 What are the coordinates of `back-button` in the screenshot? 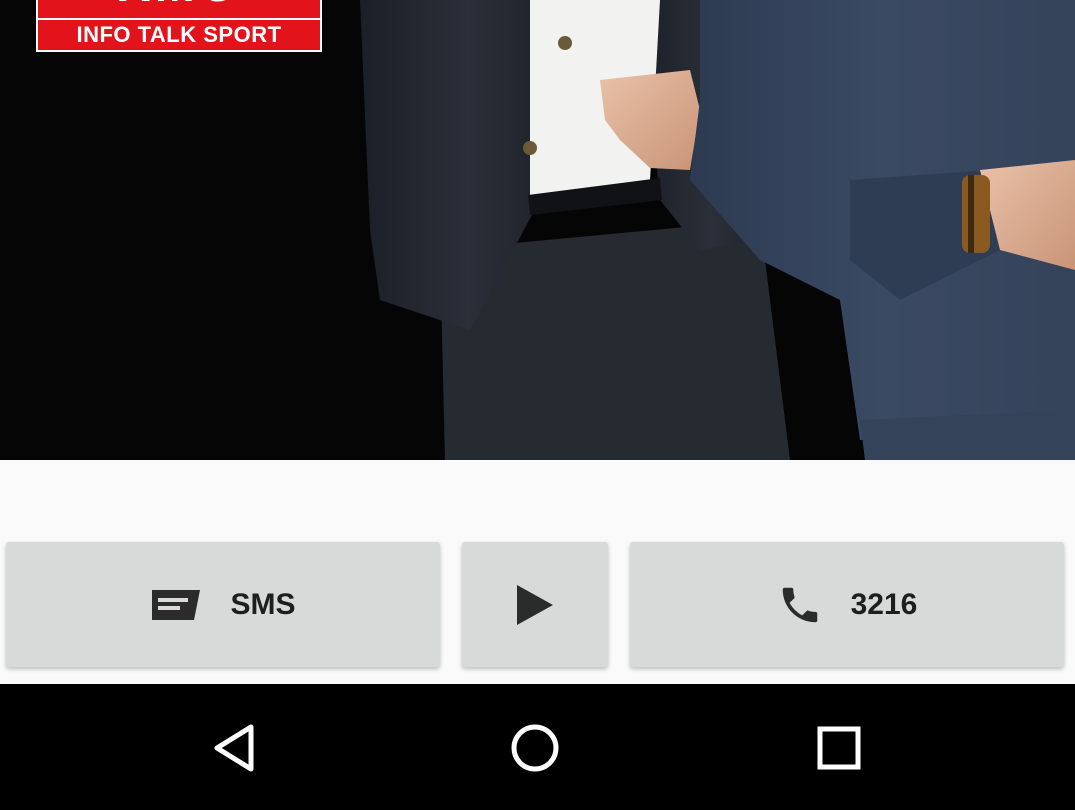 It's located at (234, 748).